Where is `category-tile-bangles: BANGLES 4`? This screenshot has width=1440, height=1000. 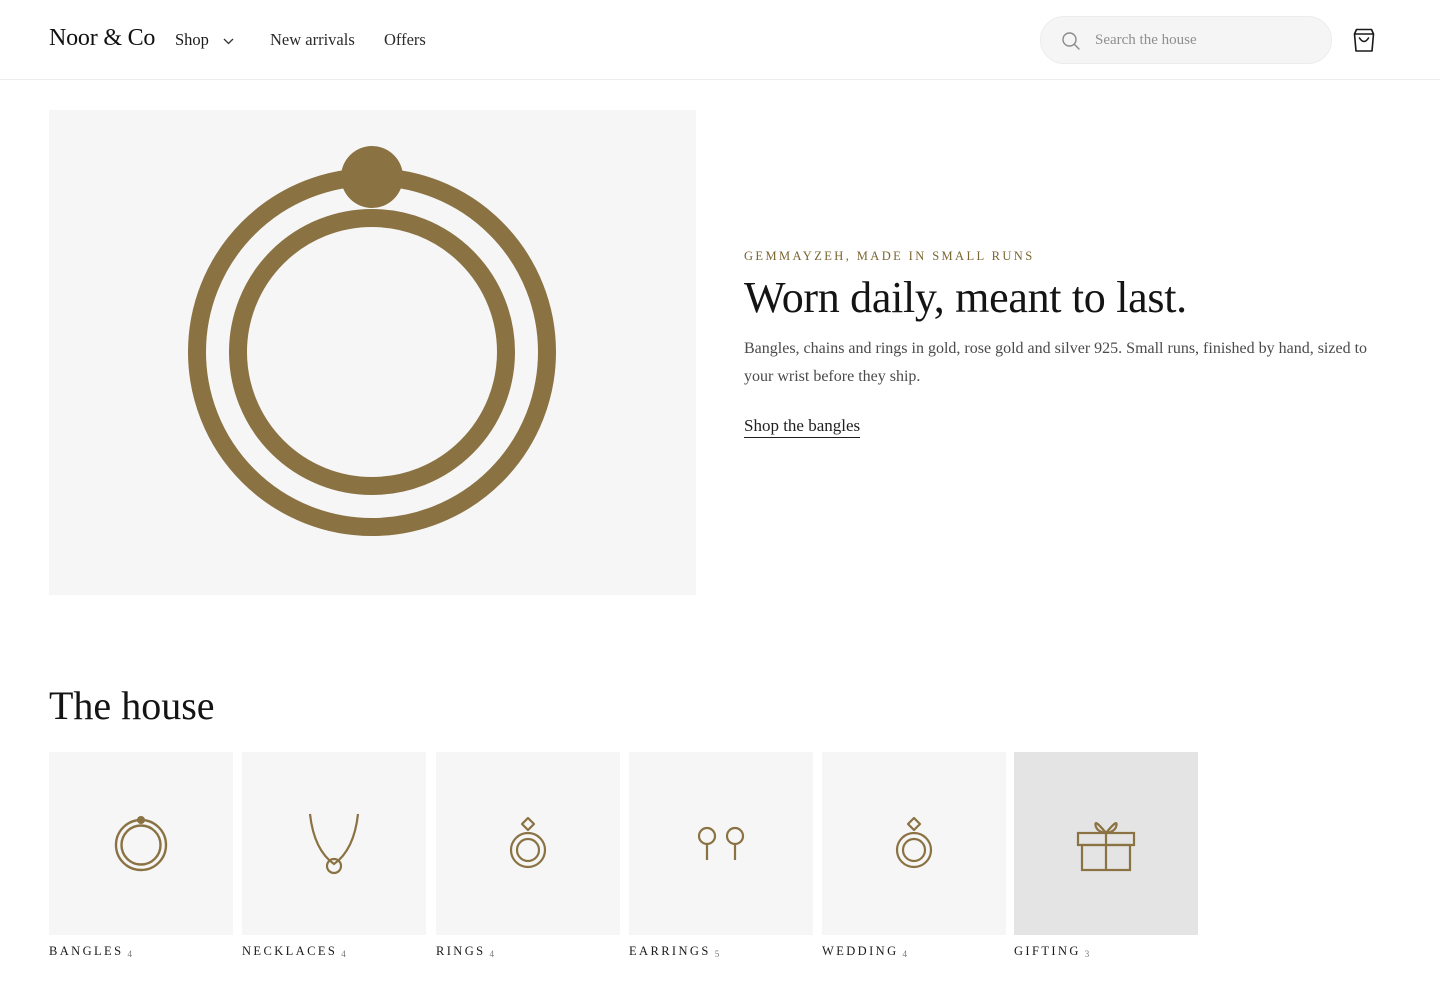
category-tile-bangles: BANGLES 4 is located at coordinates (141, 855).